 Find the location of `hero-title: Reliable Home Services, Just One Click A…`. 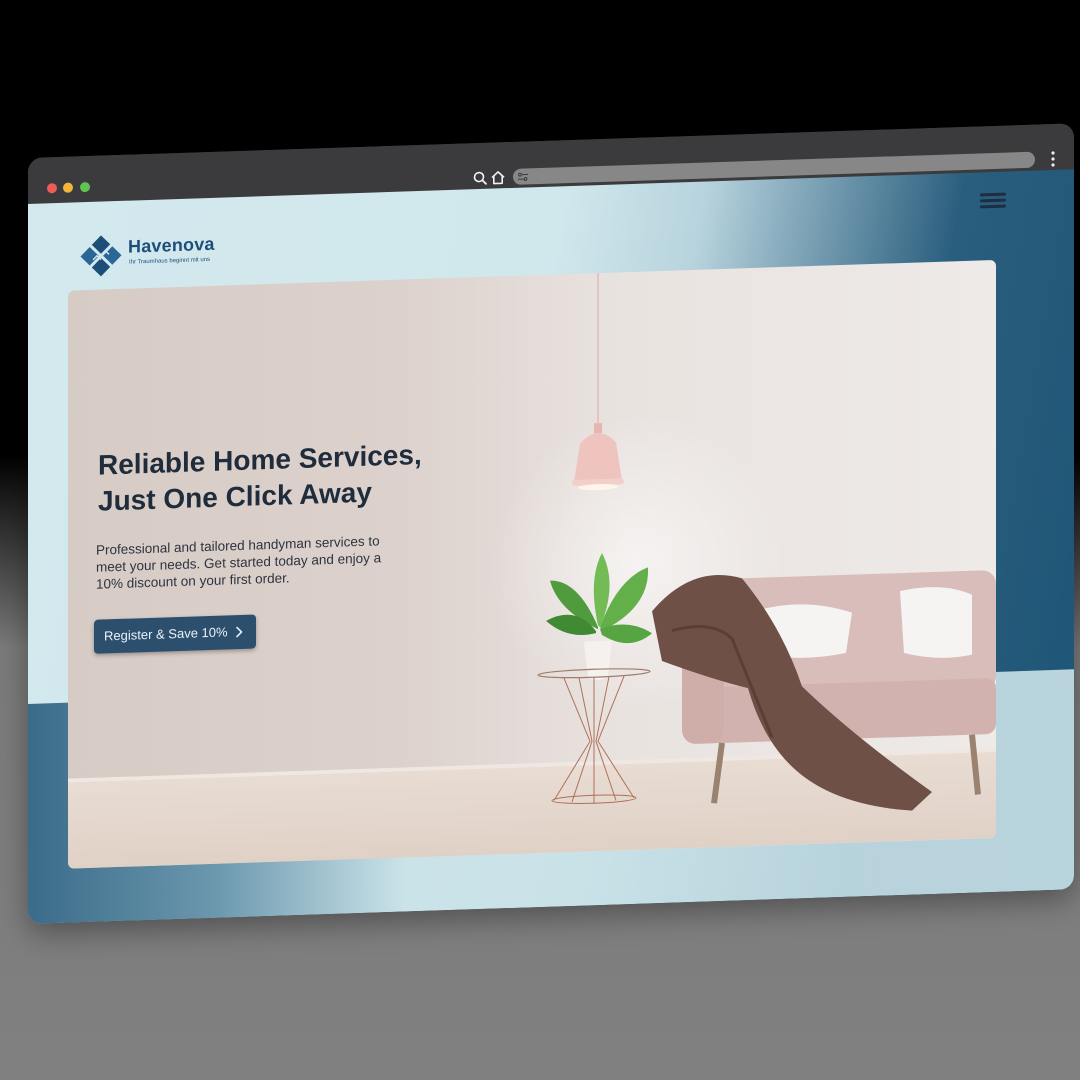

hero-title: Reliable Home Services, Just One Click A… is located at coordinates (288, 477).